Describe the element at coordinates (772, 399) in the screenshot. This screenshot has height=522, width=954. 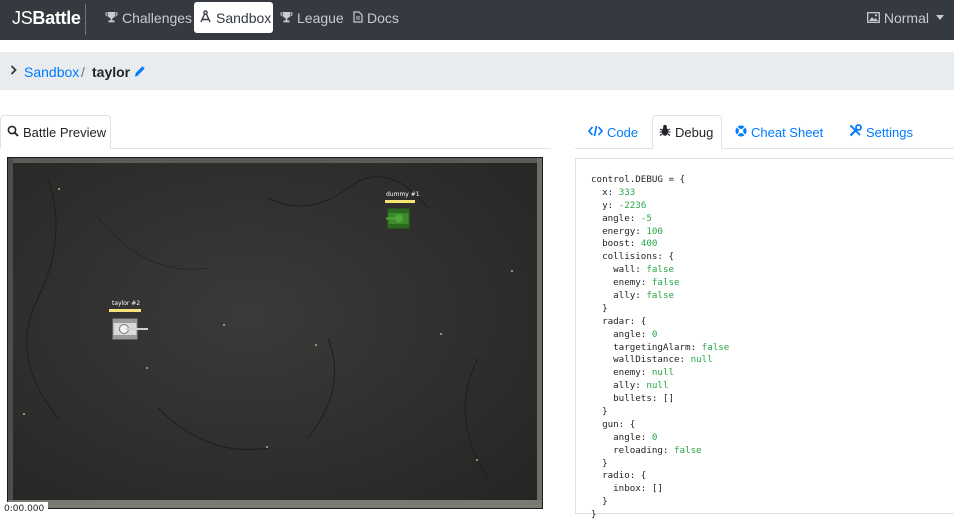
I see `debug-line: bullets: []` at that location.